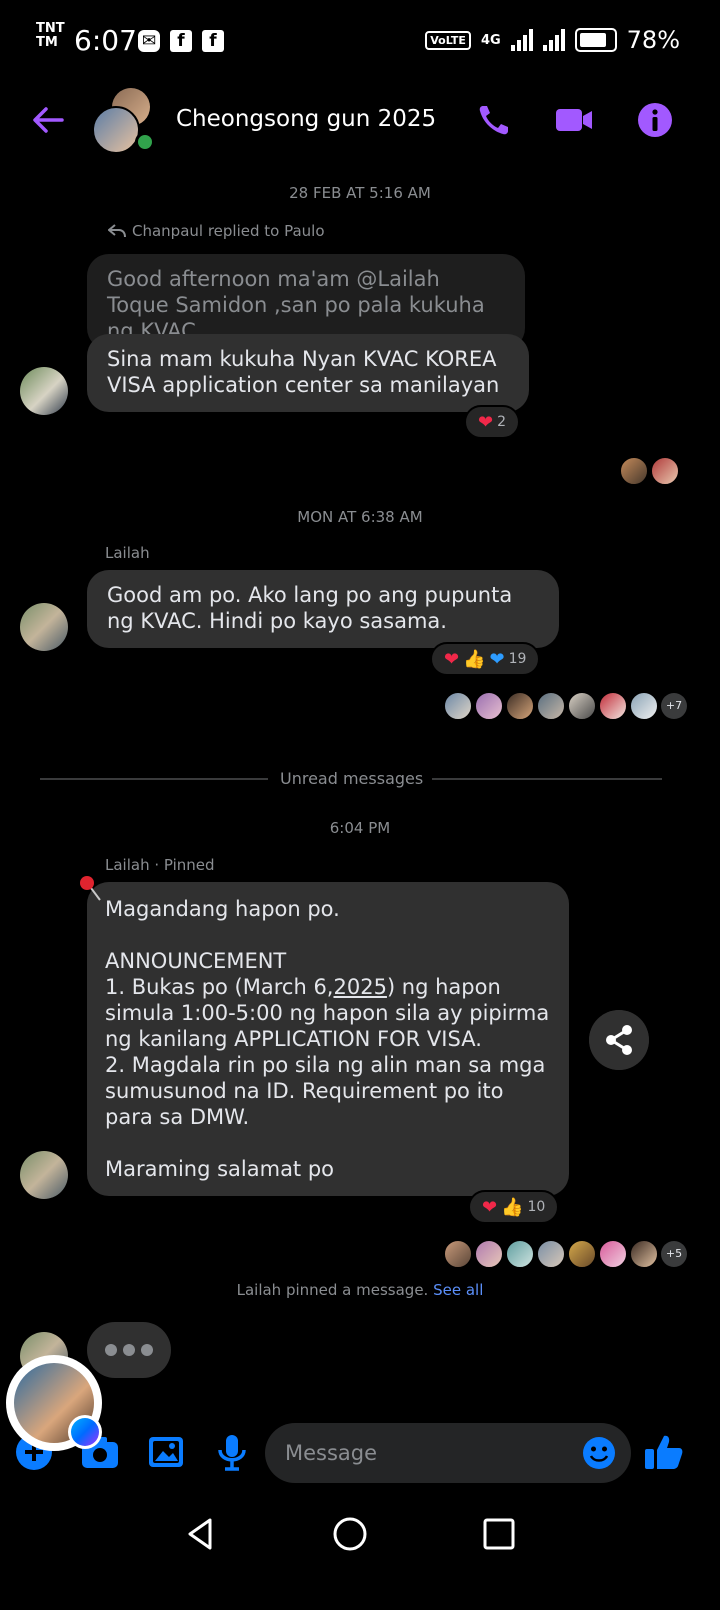 Image resolution: width=720 pixels, height=1610 pixels. I want to click on clock: 6:07, so click(105, 40).